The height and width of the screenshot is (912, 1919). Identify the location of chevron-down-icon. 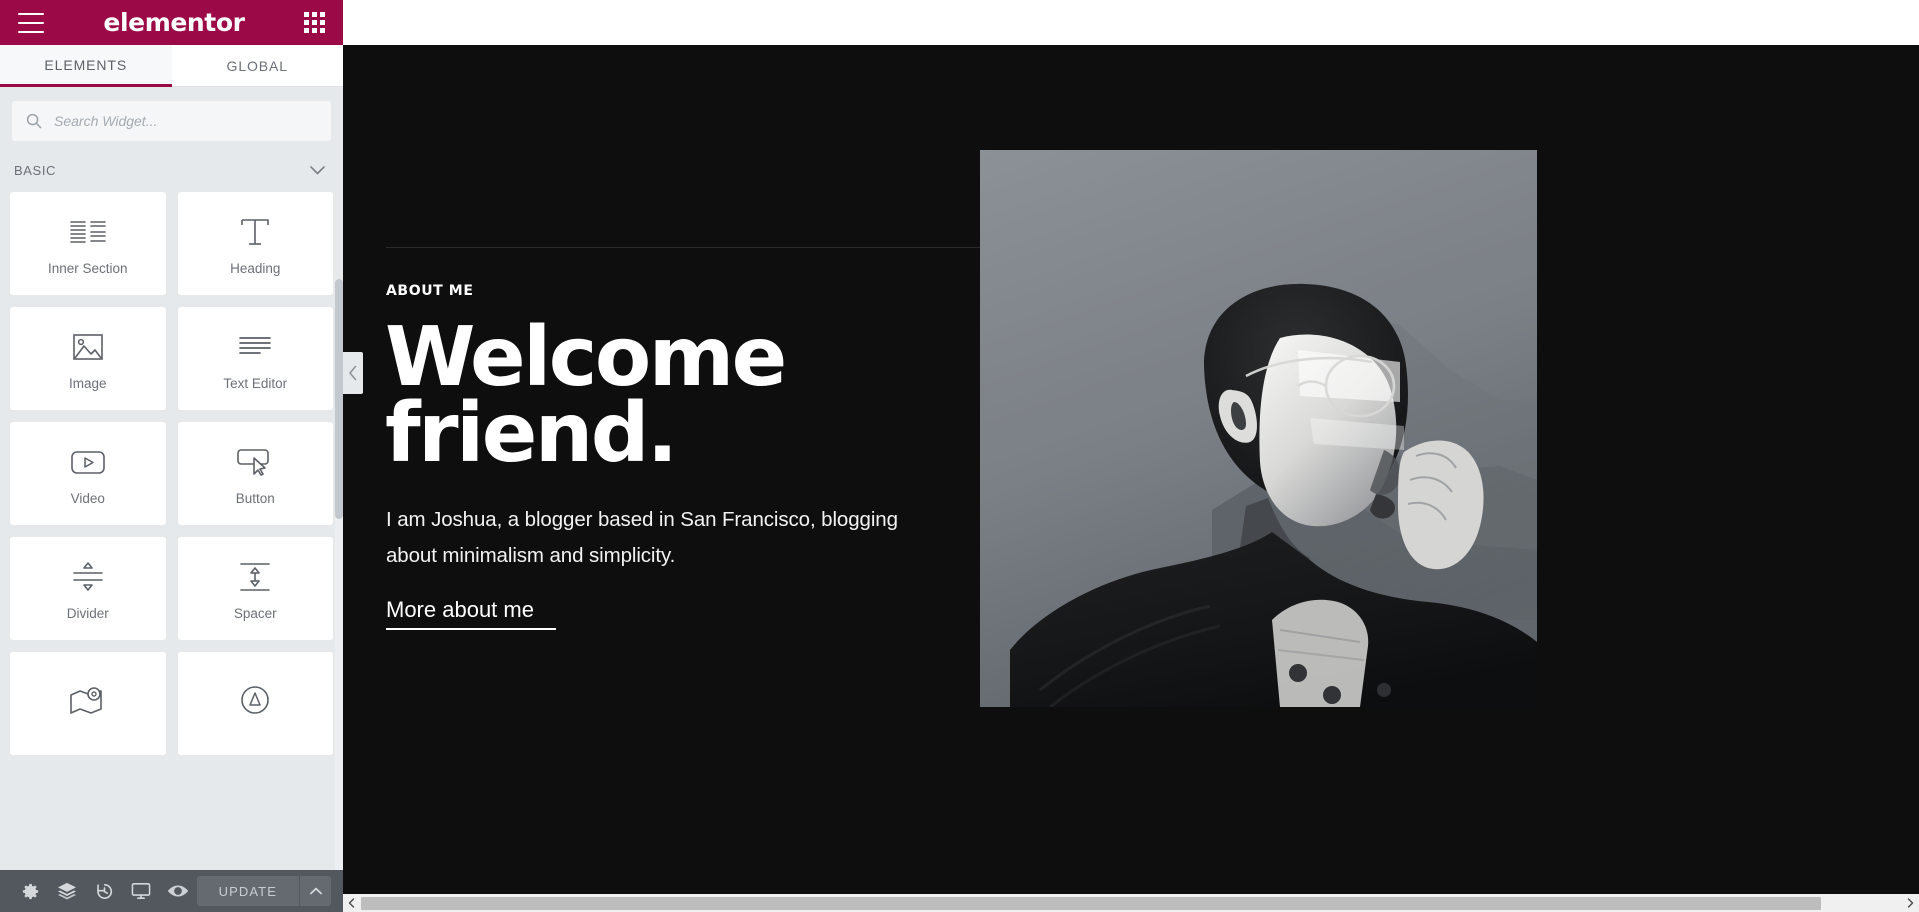
(317, 170).